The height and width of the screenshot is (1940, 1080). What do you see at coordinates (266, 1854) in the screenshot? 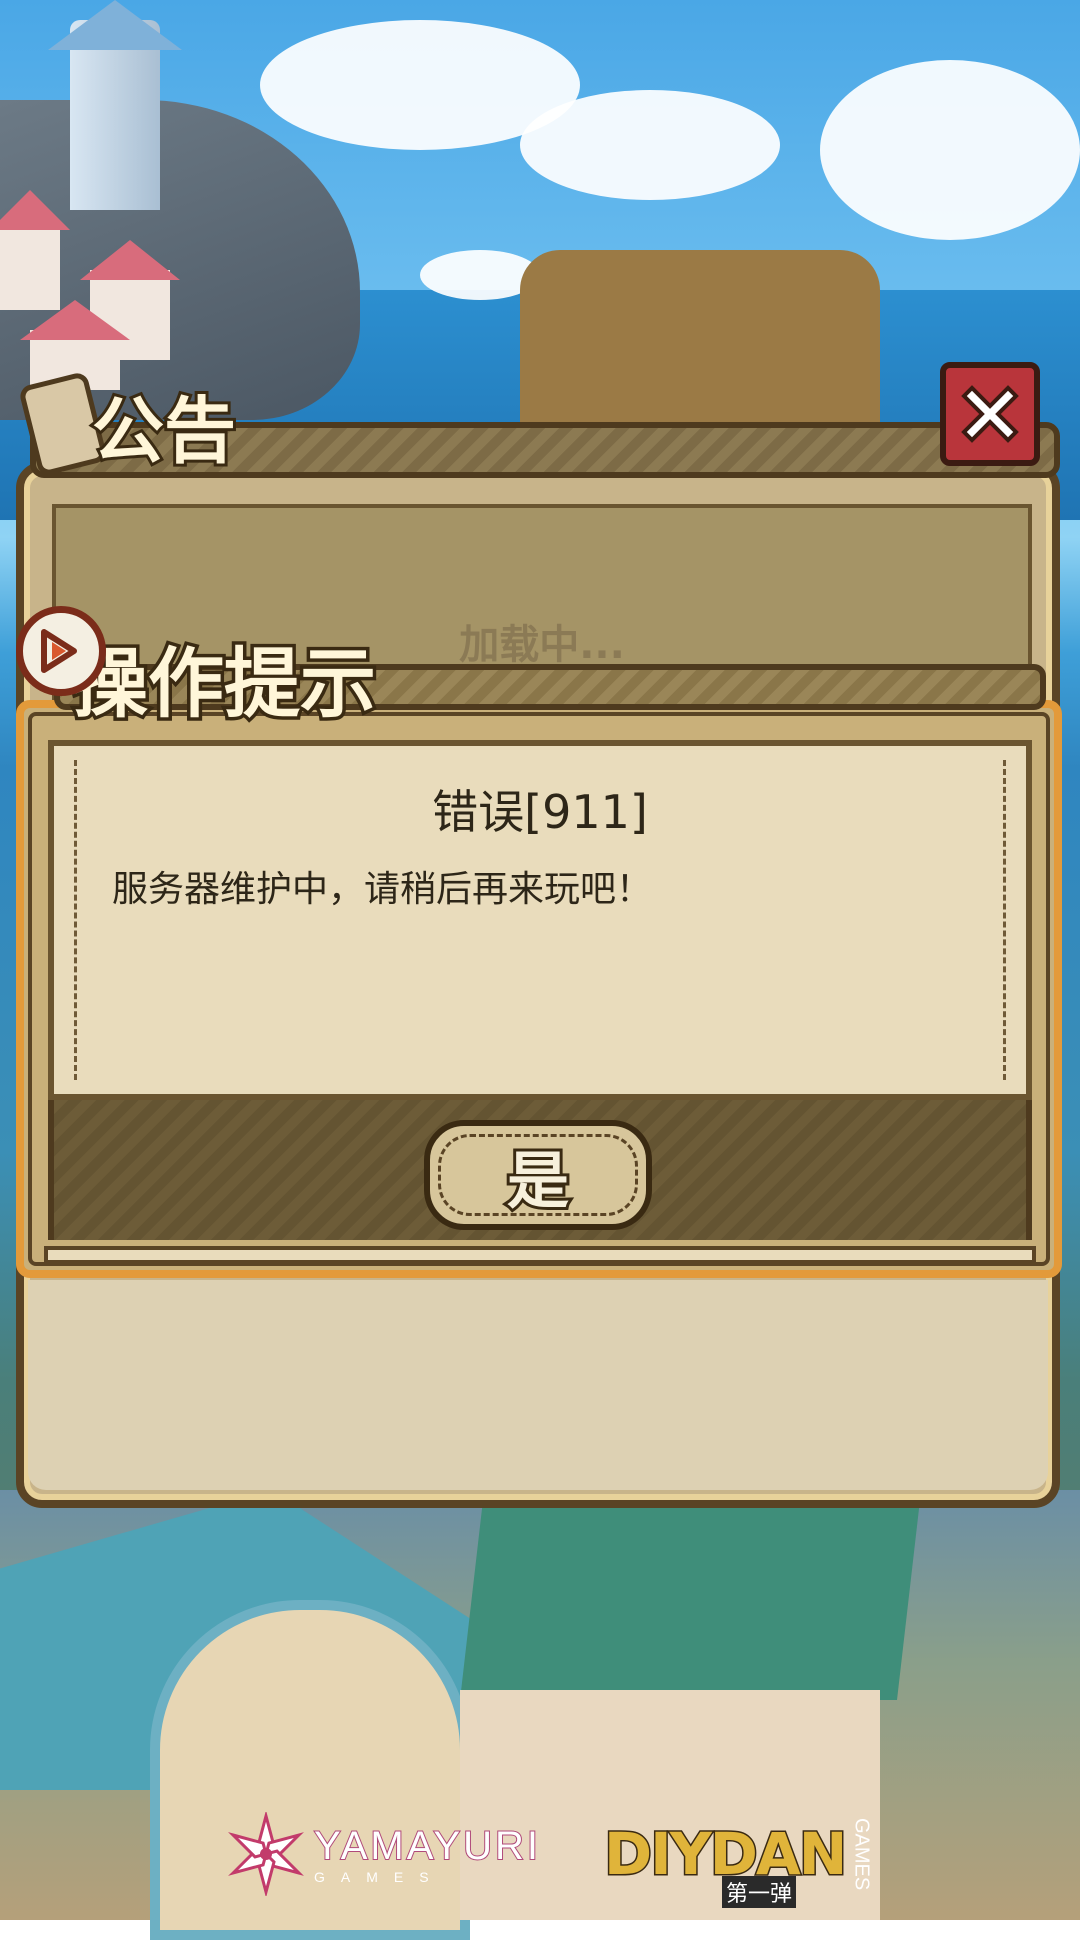
I see `lily-flower-icon` at bounding box center [266, 1854].